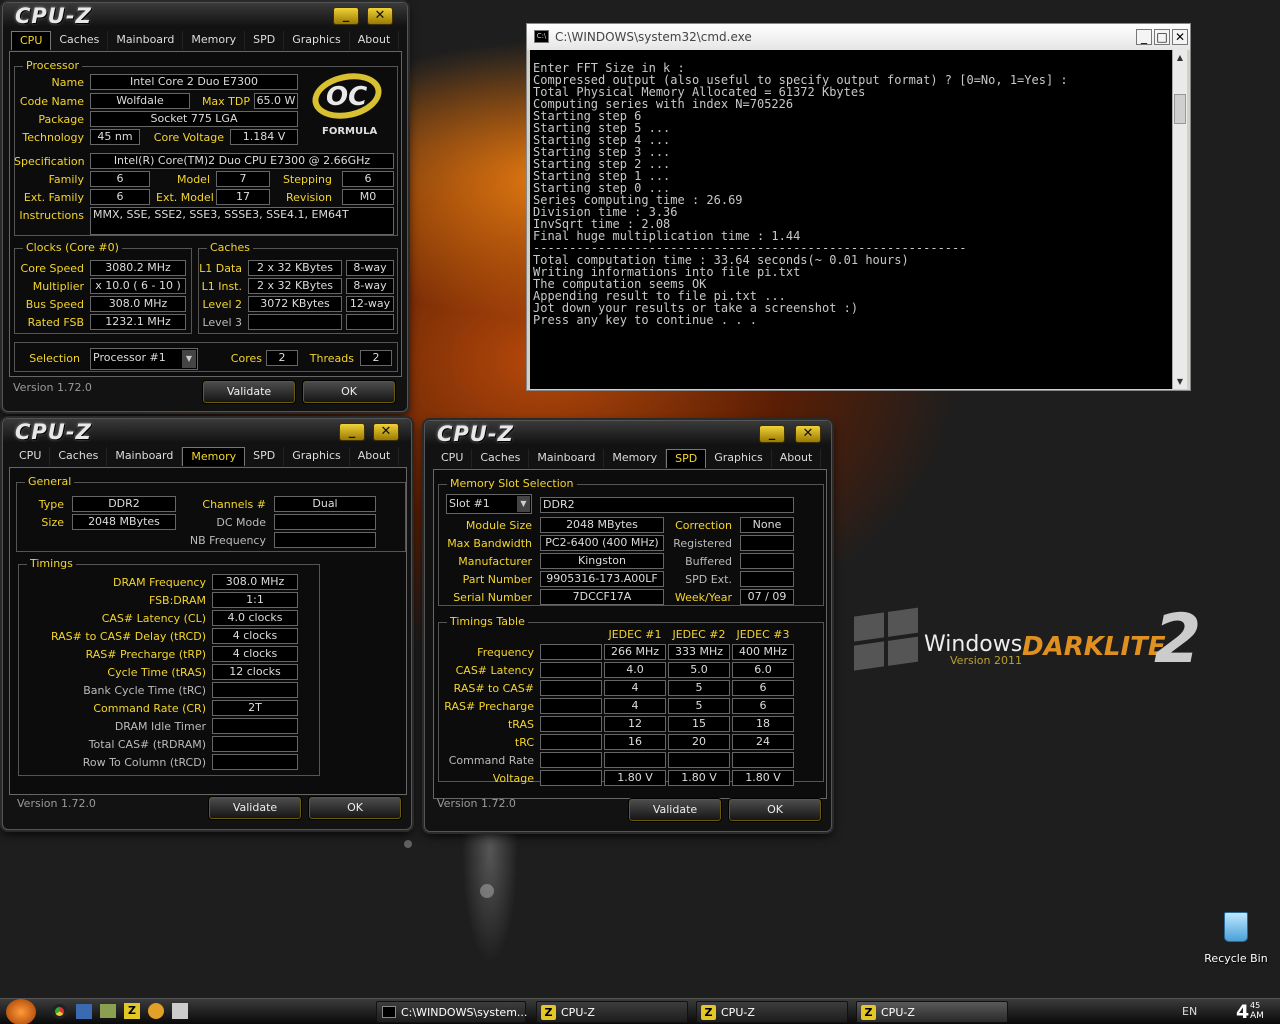 This screenshot has height=1024, width=1280. I want to click on threads-label: Threads, so click(331, 358).